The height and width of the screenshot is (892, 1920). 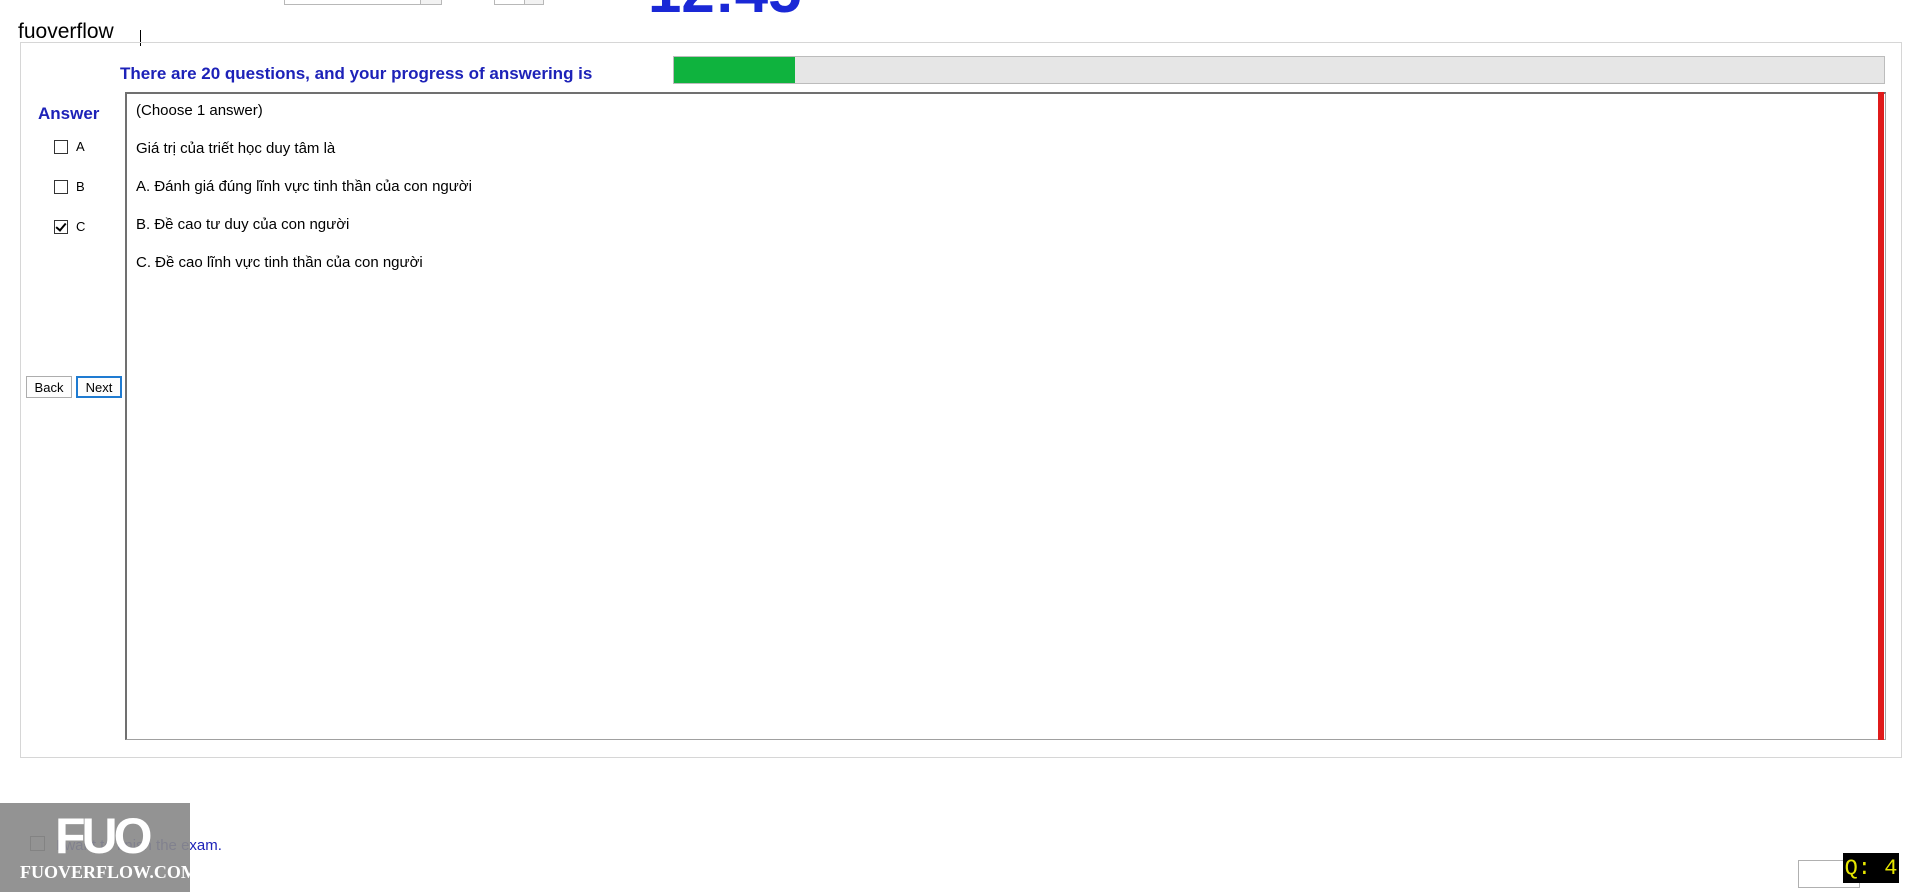 I want to click on answer-option-label: A, so click(x=80, y=146).